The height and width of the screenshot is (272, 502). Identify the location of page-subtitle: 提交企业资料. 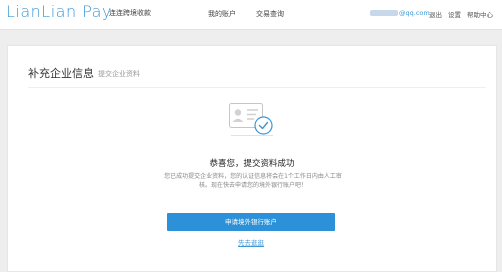
(119, 74).